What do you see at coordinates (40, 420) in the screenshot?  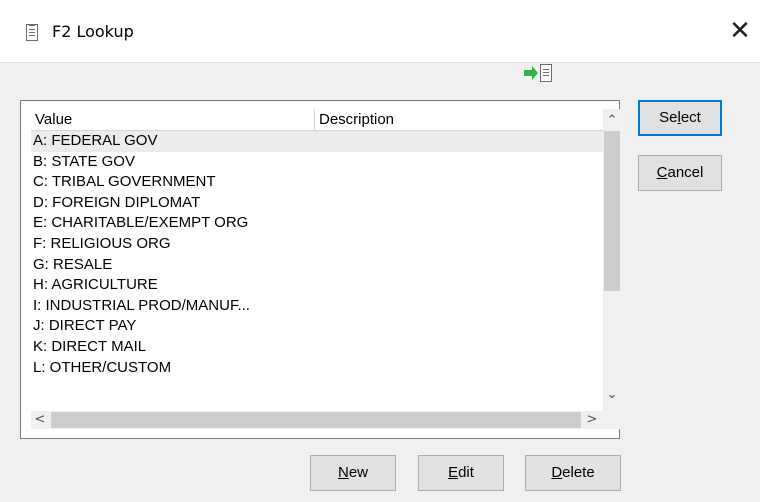 I see `scroll-left-button: <` at bounding box center [40, 420].